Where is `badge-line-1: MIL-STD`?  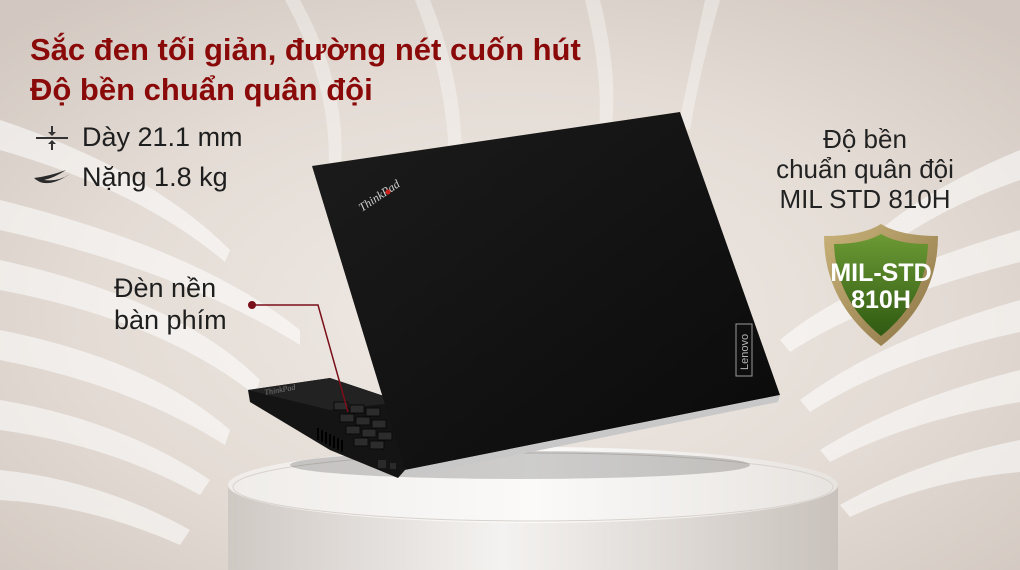 badge-line-1: MIL-STD is located at coordinates (881, 273).